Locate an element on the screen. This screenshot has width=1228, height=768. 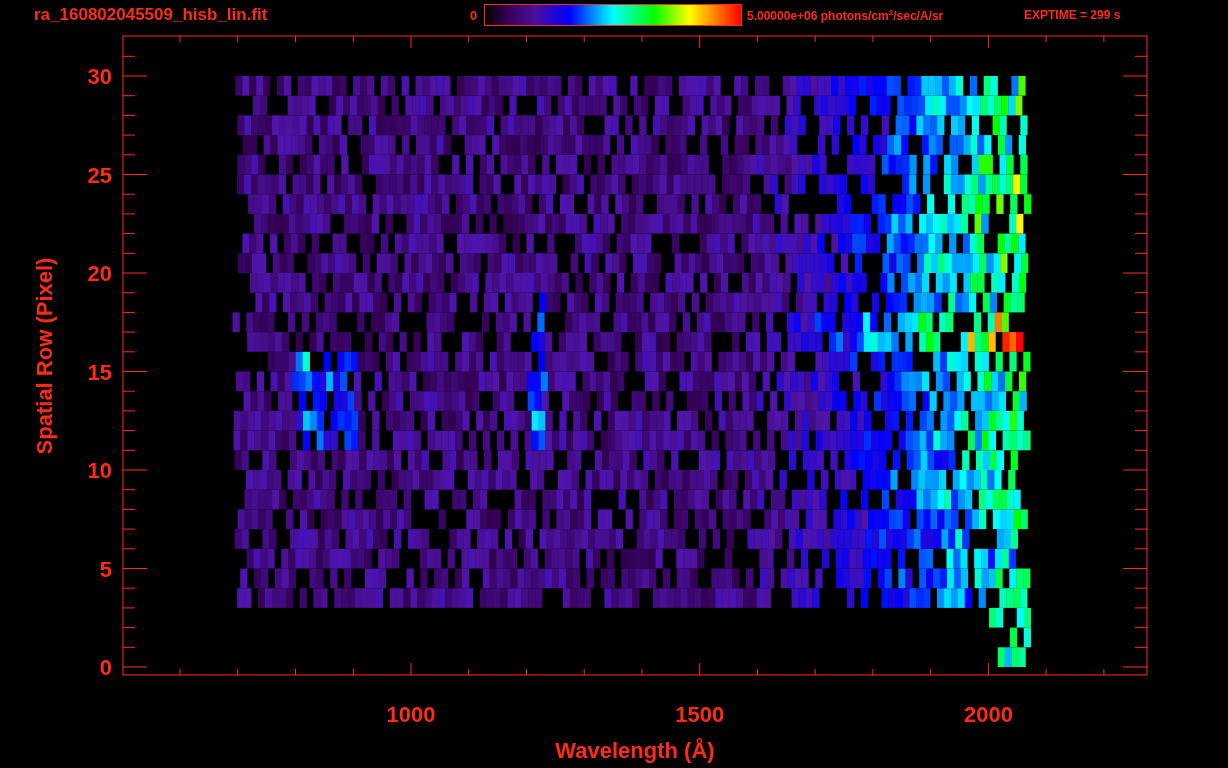
y-tick-label: 5 is located at coordinates (105, 569).